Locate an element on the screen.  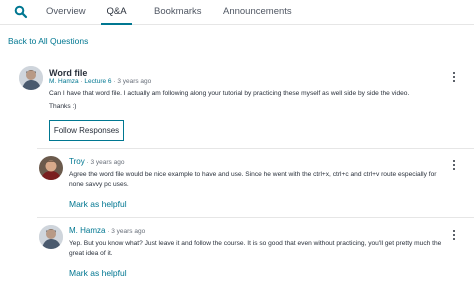
tab-bookmarks: Bookmarks is located at coordinates (178, 12).